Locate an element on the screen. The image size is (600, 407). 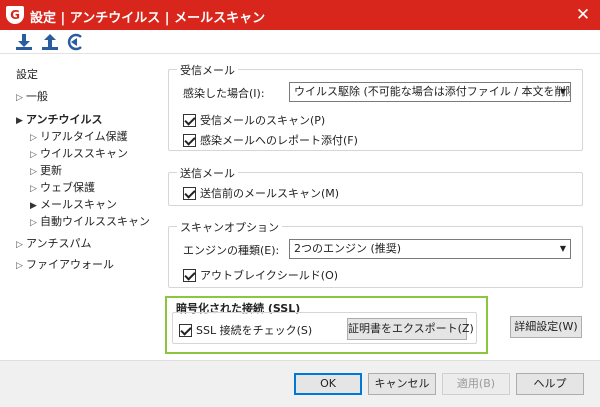
title-bar: G 設定 | アンチウイルス | メールスキャン ✕ is located at coordinates (300, 15).